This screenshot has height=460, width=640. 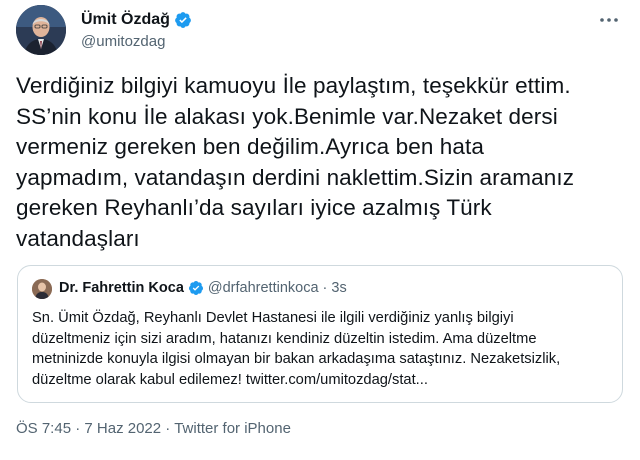 I want to click on more-options-button, so click(x=609, y=20).